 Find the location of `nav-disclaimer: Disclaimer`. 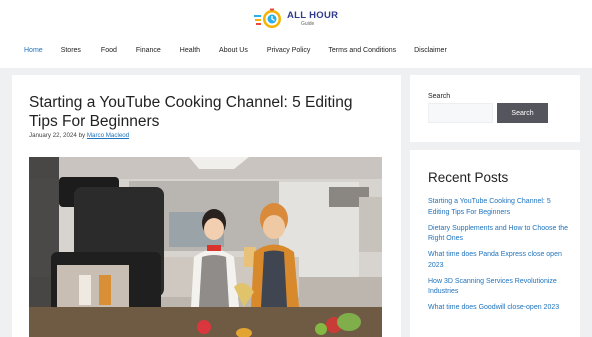

nav-disclaimer: Disclaimer is located at coordinates (430, 50).